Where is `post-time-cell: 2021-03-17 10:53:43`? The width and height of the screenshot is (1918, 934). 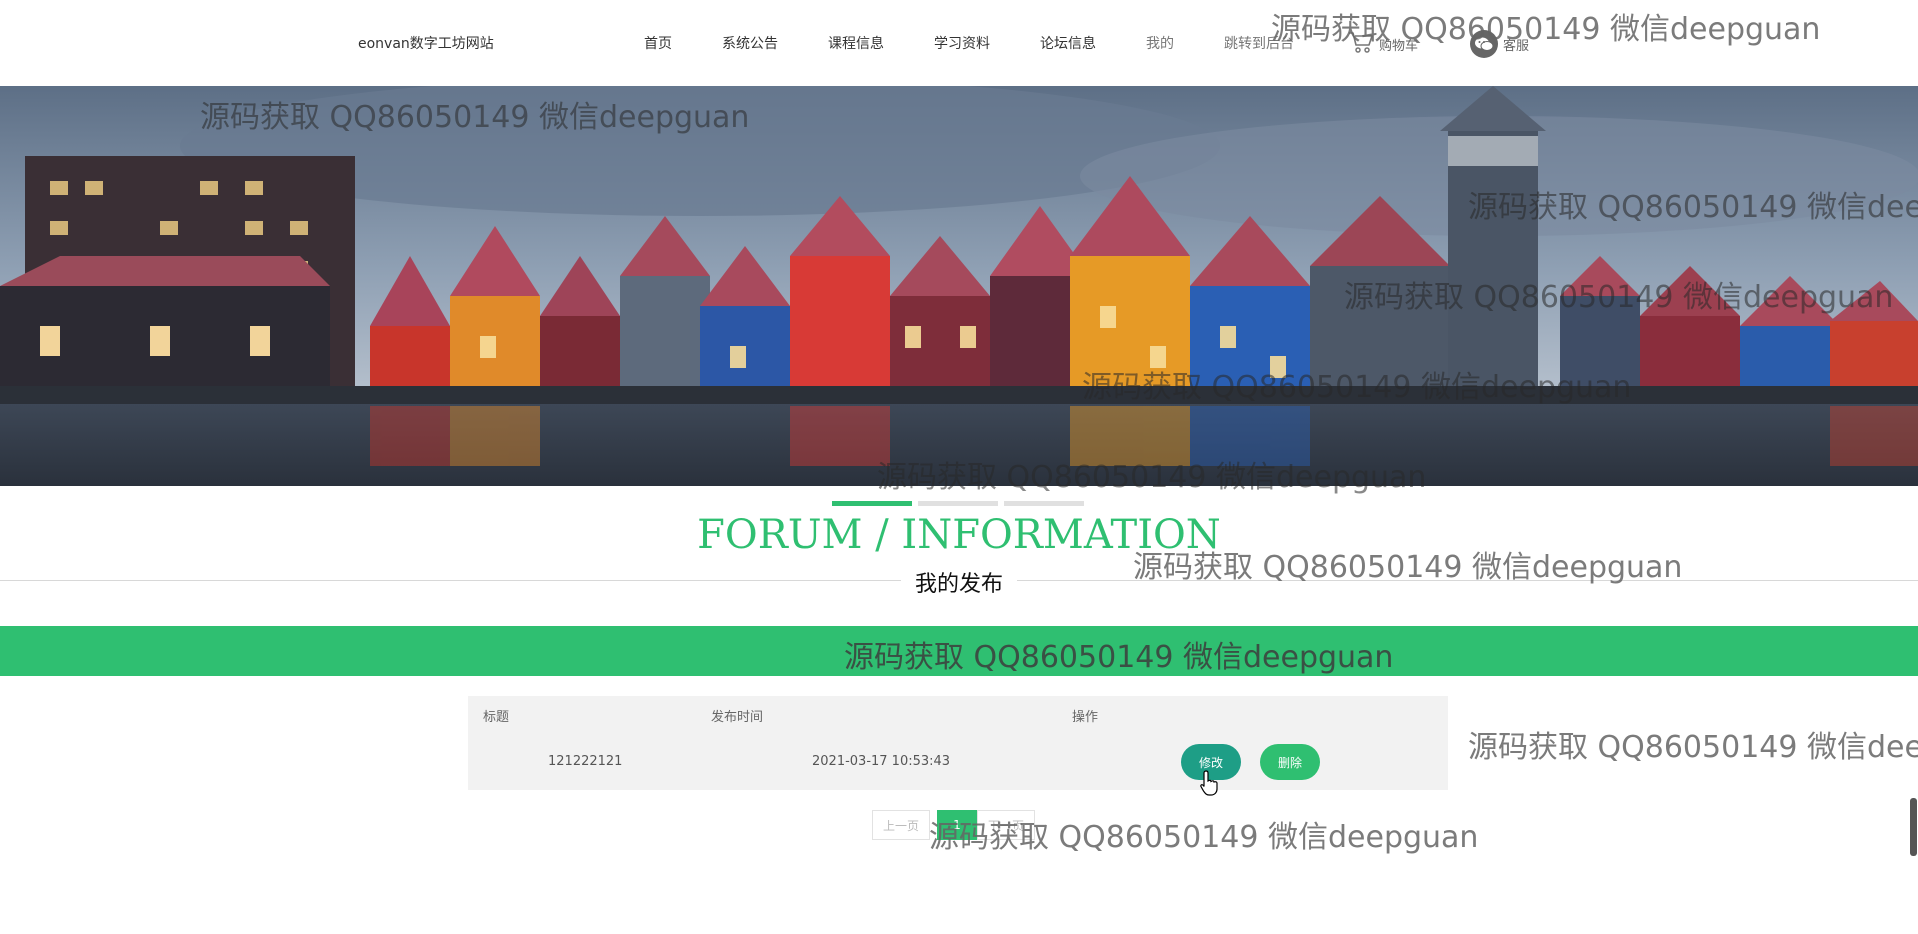 post-time-cell: 2021-03-17 10:53:43 is located at coordinates (881, 761).